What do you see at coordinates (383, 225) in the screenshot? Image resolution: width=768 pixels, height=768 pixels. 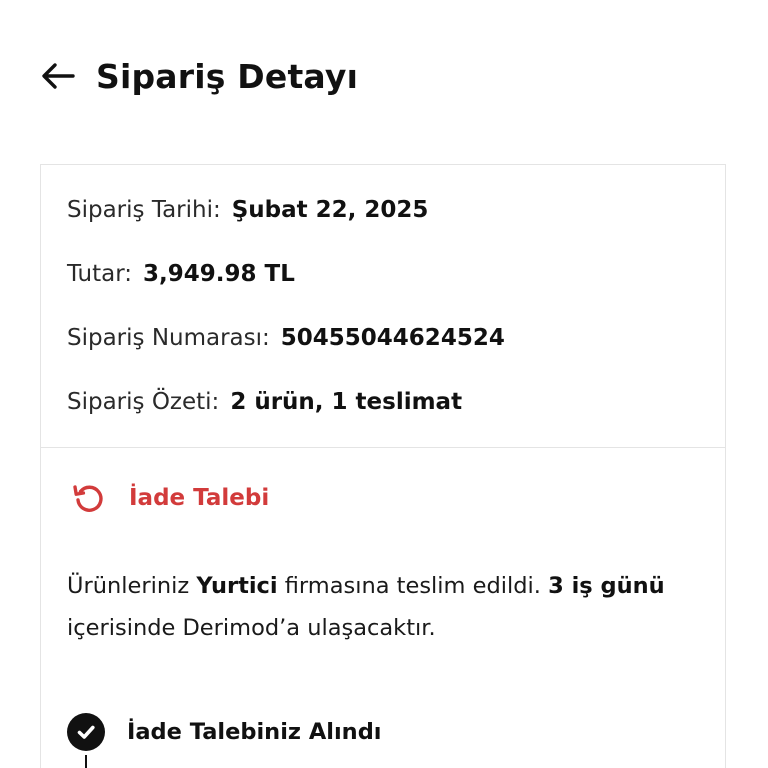 I see `order-date-row: Sipariş Tarihi: Şubat 22, 2025` at bounding box center [383, 225].